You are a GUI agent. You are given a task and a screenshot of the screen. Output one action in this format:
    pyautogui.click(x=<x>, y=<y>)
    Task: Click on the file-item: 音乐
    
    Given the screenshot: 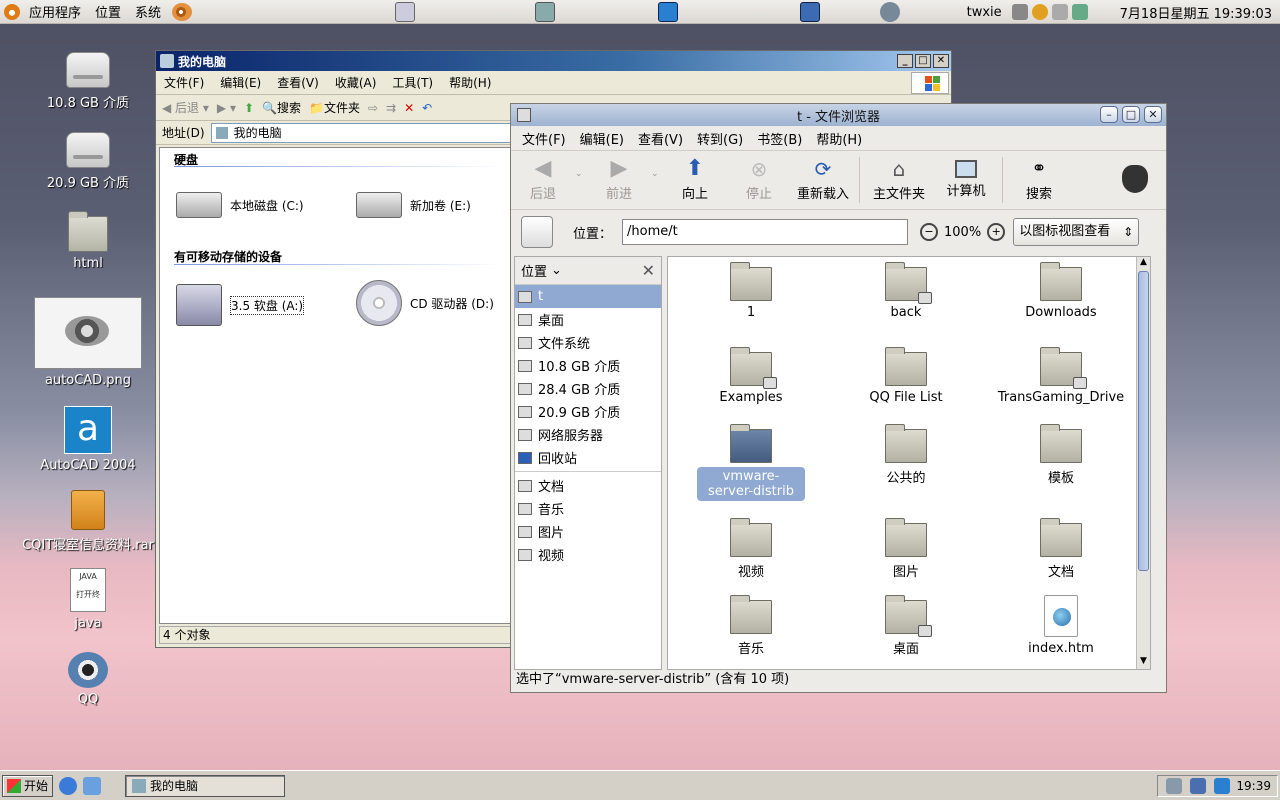 What is the action you would take?
    pyautogui.click(x=751, y=626)
    